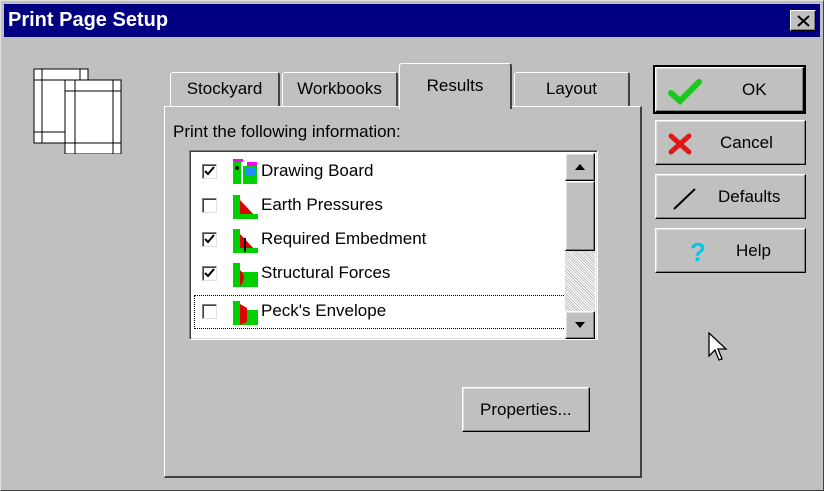 This screenshot has width=824, height=491. I want to click on scroll-thumb, so click(580, 216).